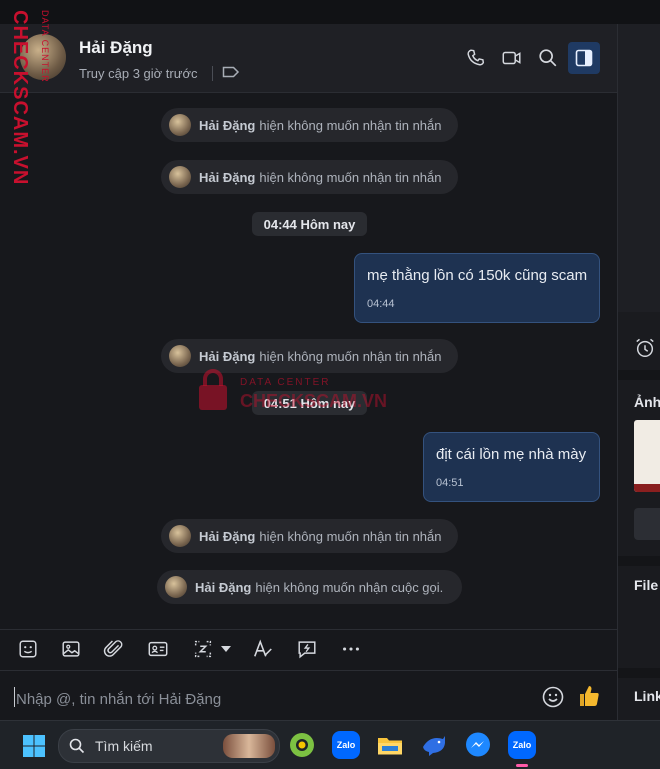 The image size is (660, 769). What do you see at coordinates (34, 746) in the screenshot?
I see `windows-start-icon` at bounding box center [34, 746].